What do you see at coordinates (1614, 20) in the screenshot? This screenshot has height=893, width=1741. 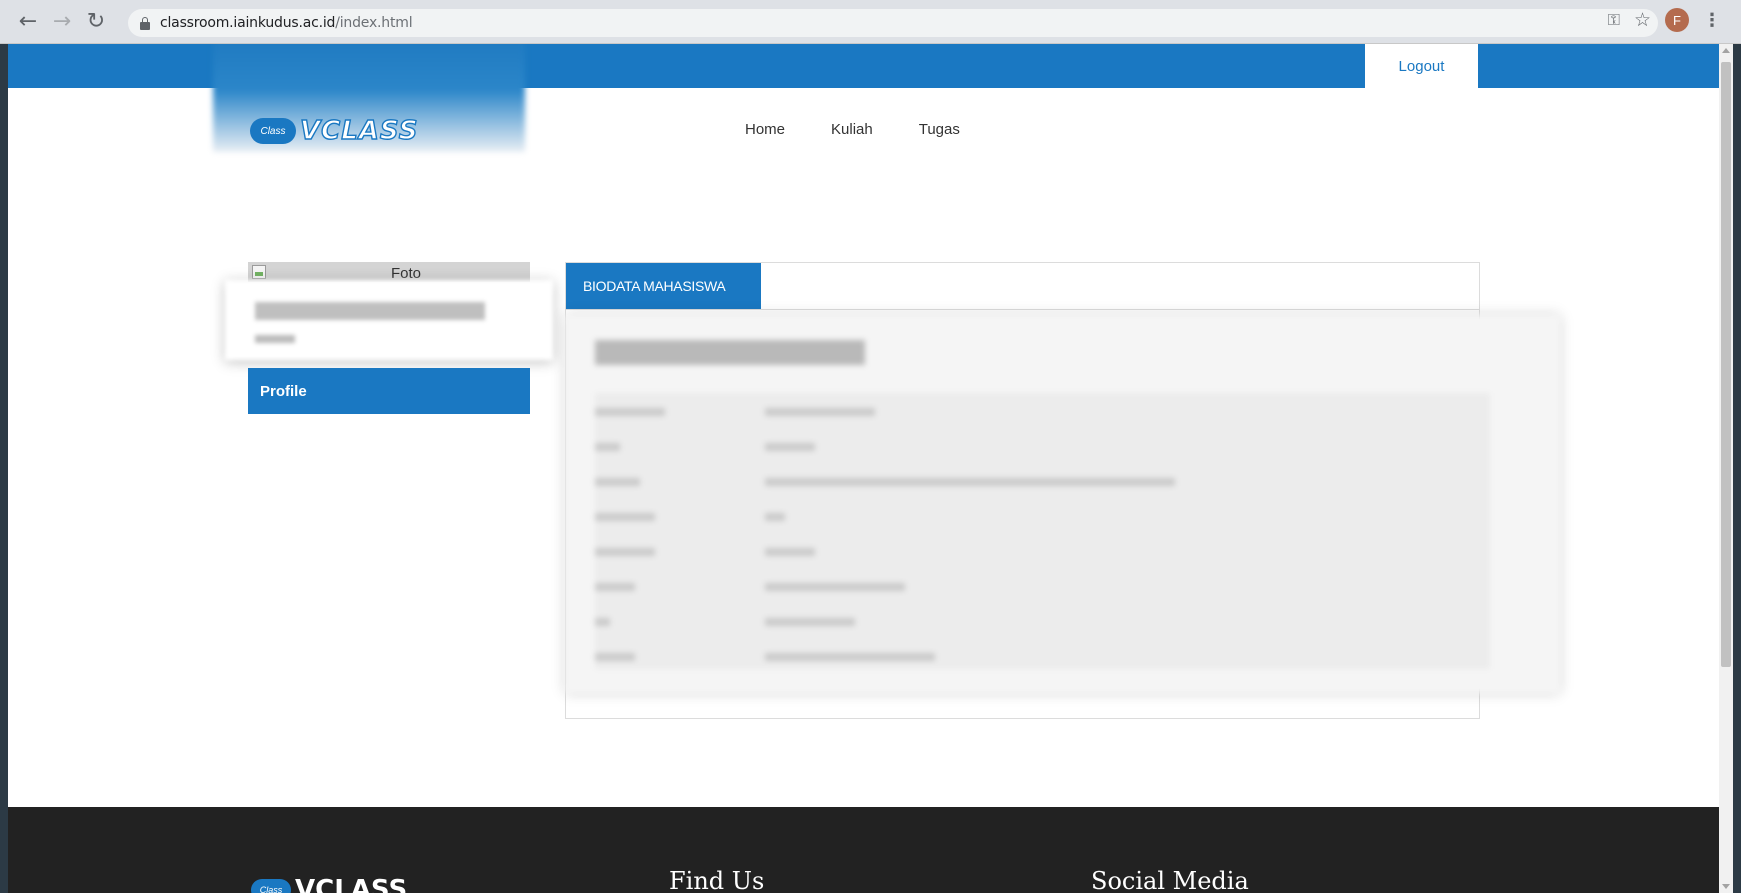 I see `key-icon: ⚿` at bounding box center [1614, 20].